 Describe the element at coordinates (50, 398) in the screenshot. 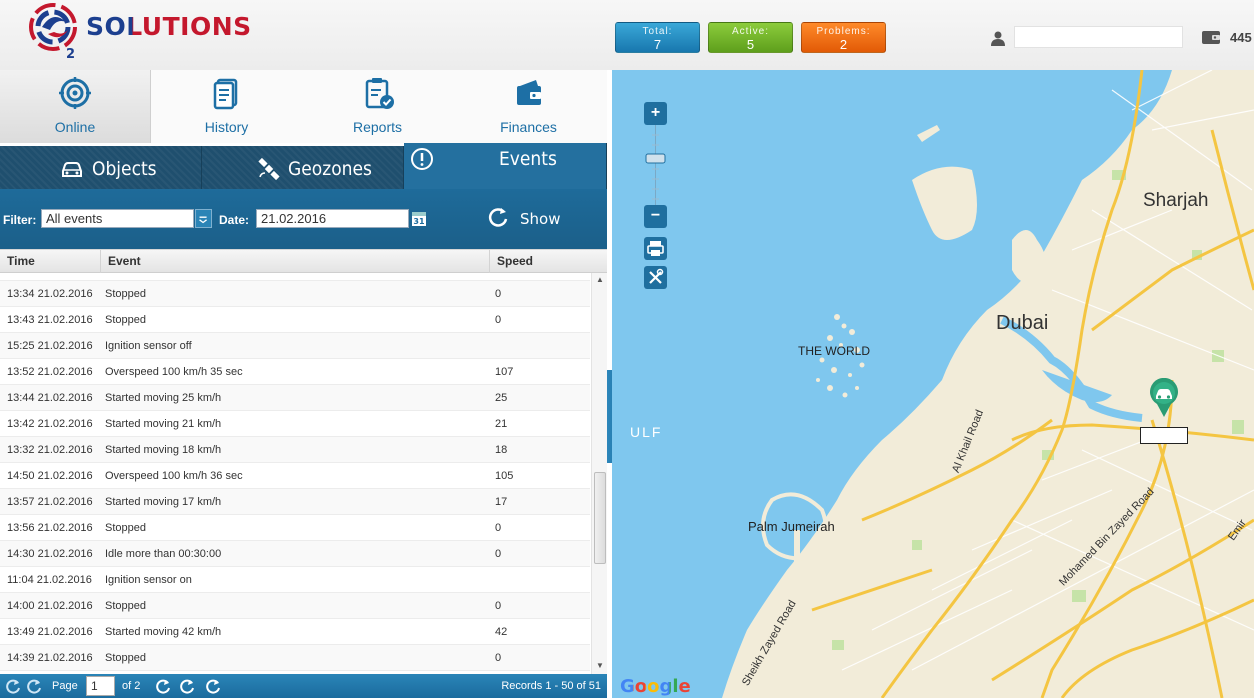

I see `cell-time: 13:44 21.02.2016` at that location.